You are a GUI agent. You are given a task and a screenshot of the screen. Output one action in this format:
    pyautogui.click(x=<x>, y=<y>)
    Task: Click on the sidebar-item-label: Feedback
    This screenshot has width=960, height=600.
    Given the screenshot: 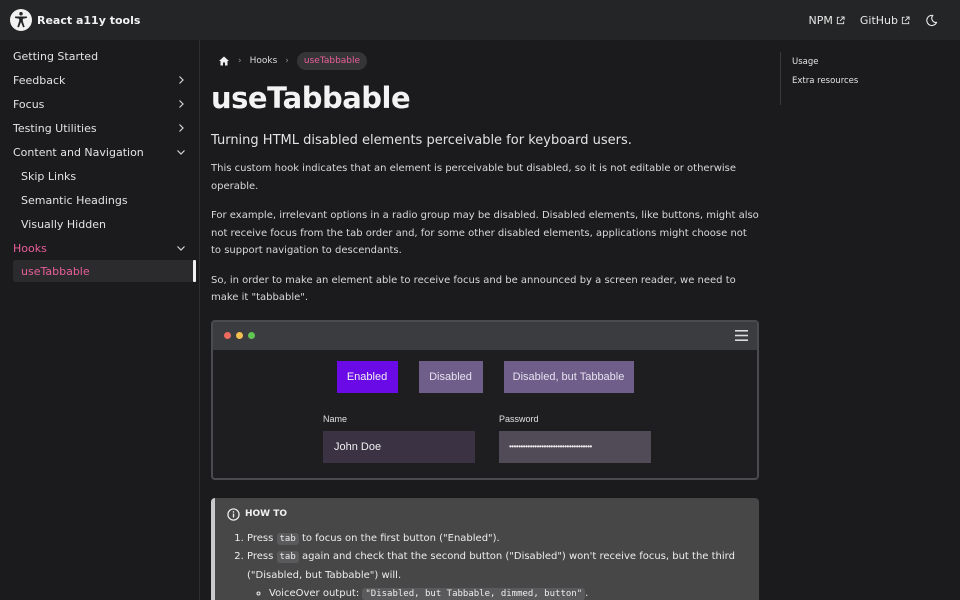 What is the action you would take?
    pyautogui.click(x=39, y=80)
    